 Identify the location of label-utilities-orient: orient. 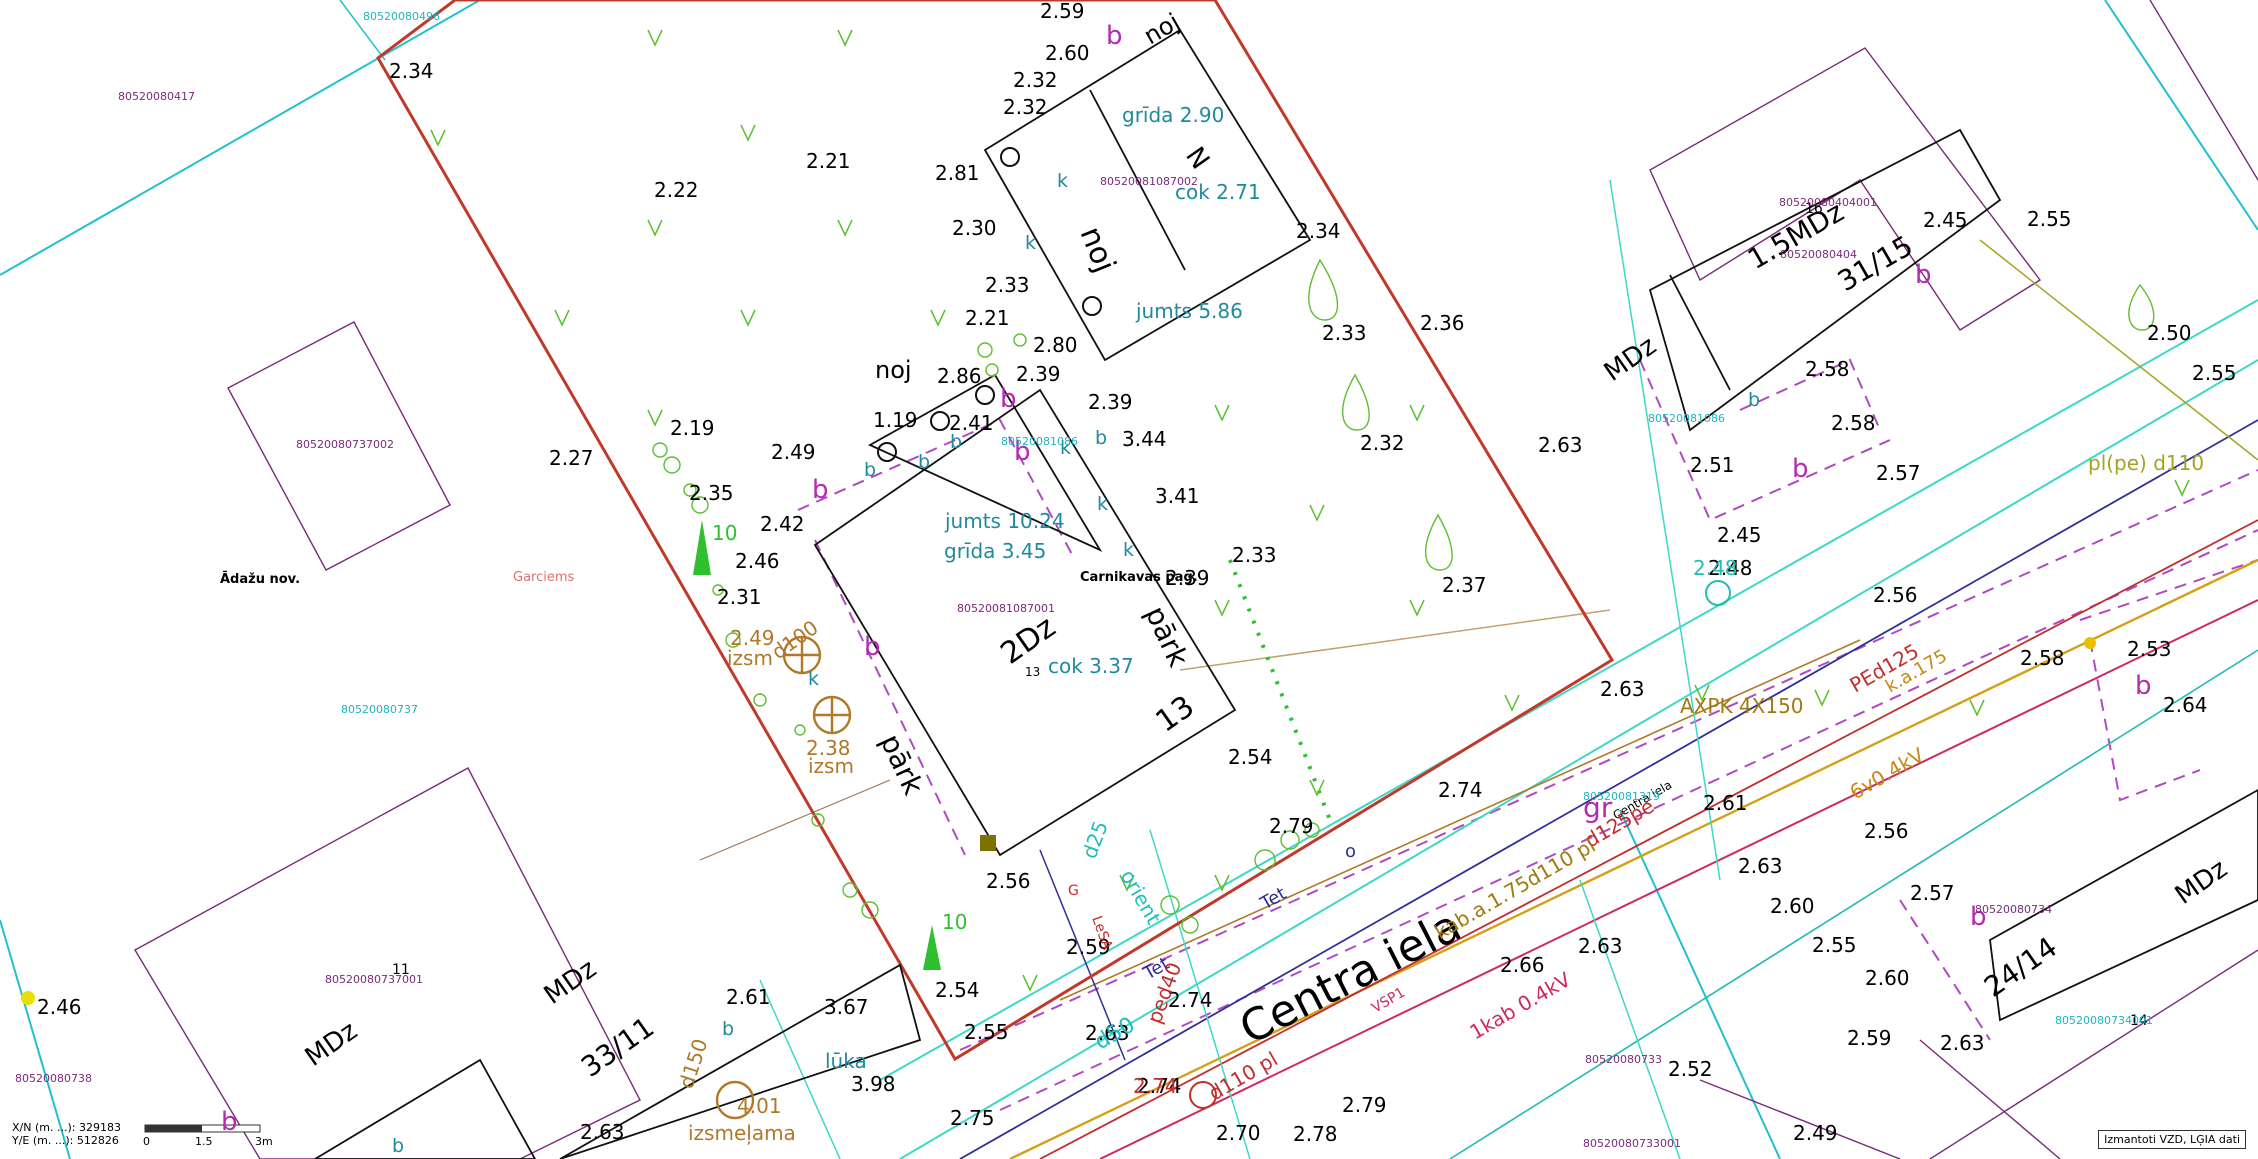
(1141, 897).